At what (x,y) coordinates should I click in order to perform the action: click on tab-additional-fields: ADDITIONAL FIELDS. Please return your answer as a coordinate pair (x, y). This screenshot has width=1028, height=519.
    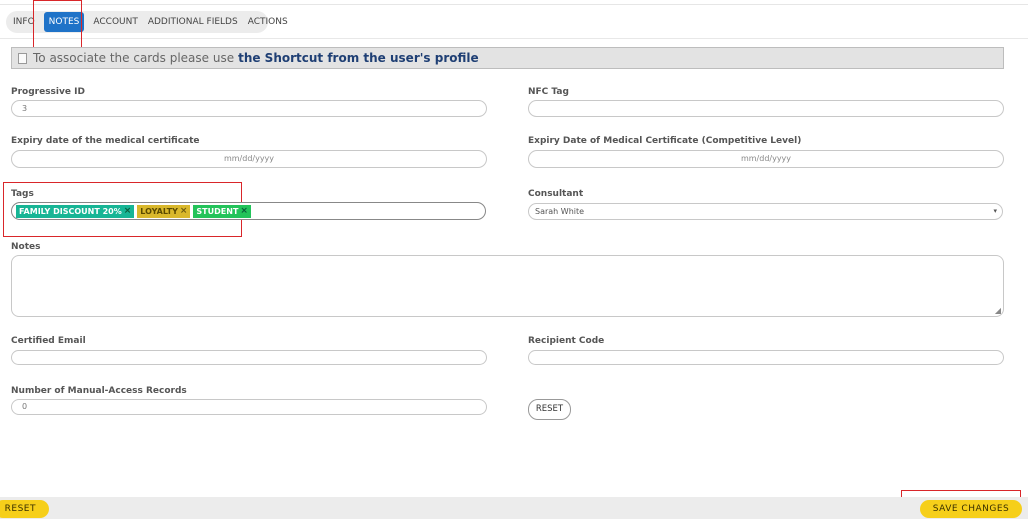
    Looking at the image, I should click on (193, 22).